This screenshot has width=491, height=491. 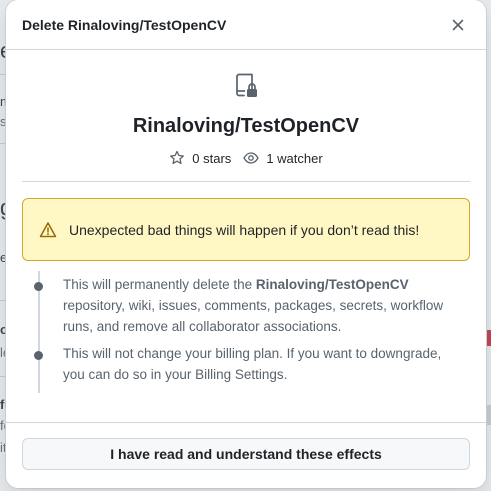 I want to click on repo-locked-icon, so click(x=246, y=85).